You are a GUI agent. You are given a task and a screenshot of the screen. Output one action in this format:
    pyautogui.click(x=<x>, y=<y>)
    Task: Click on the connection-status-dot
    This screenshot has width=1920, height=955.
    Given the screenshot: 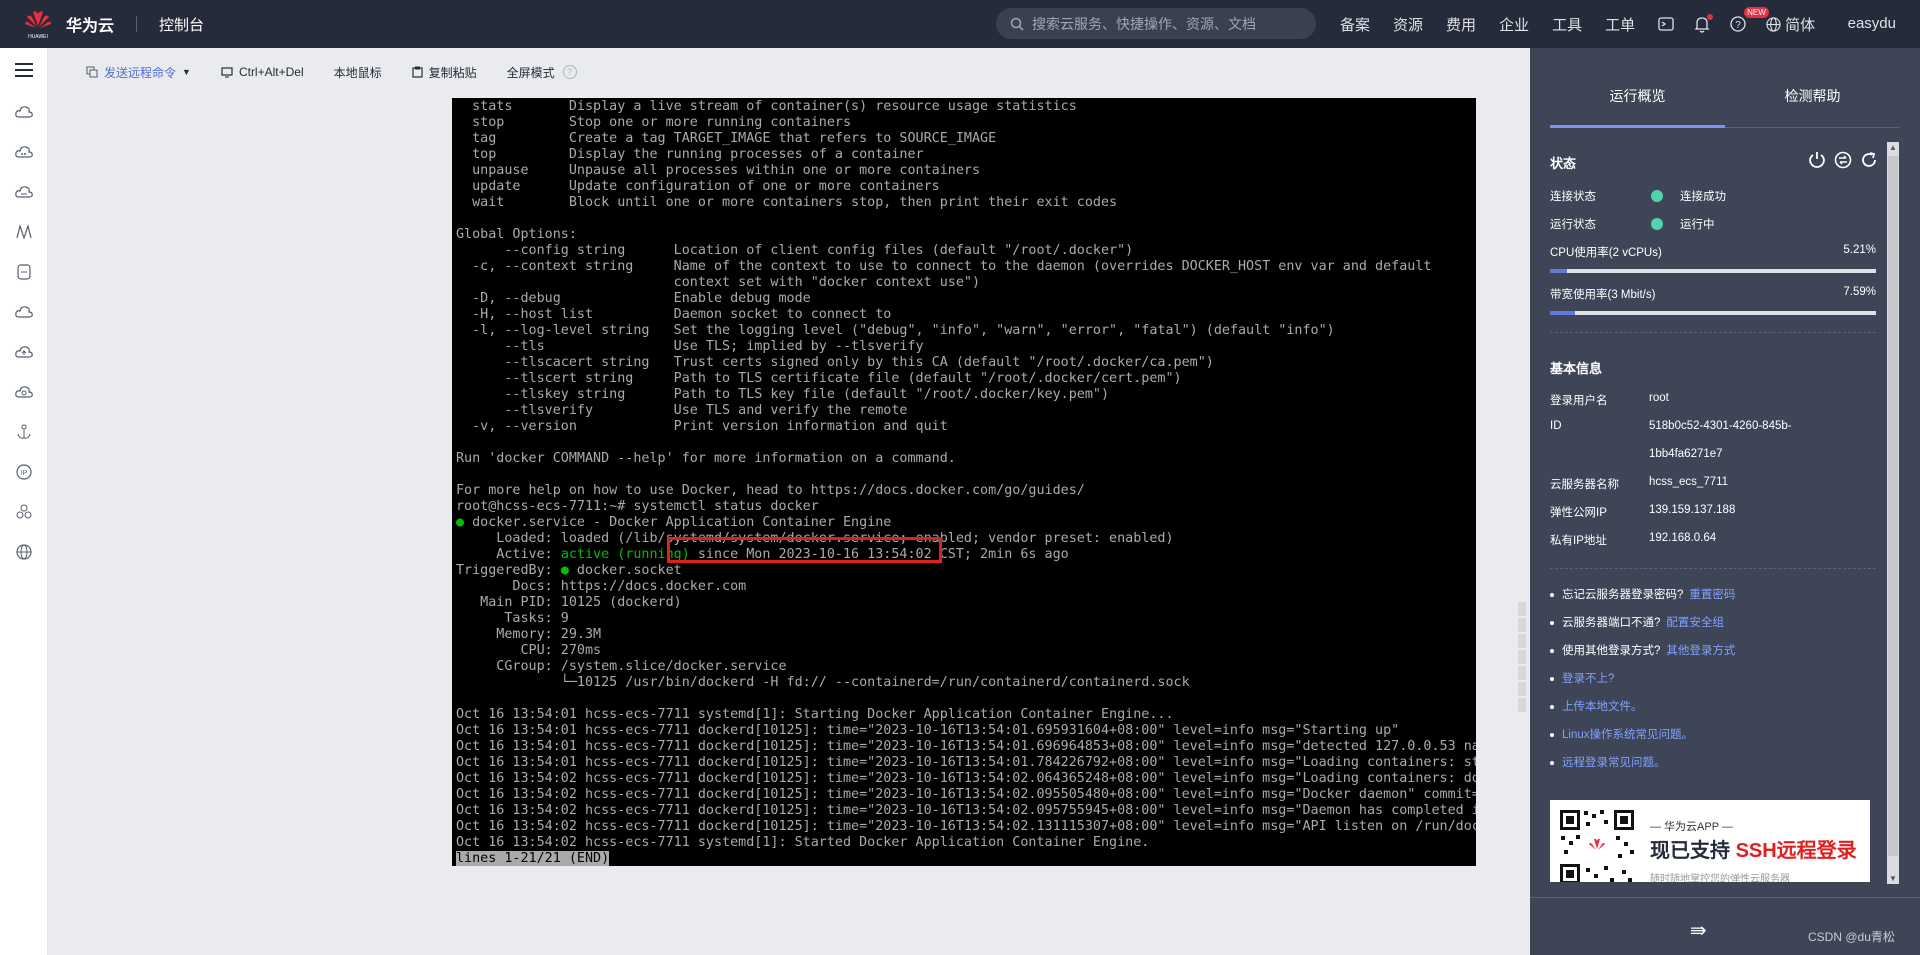 What is the action you would take?
    pyautogui.click(x=1657, y=196)
    